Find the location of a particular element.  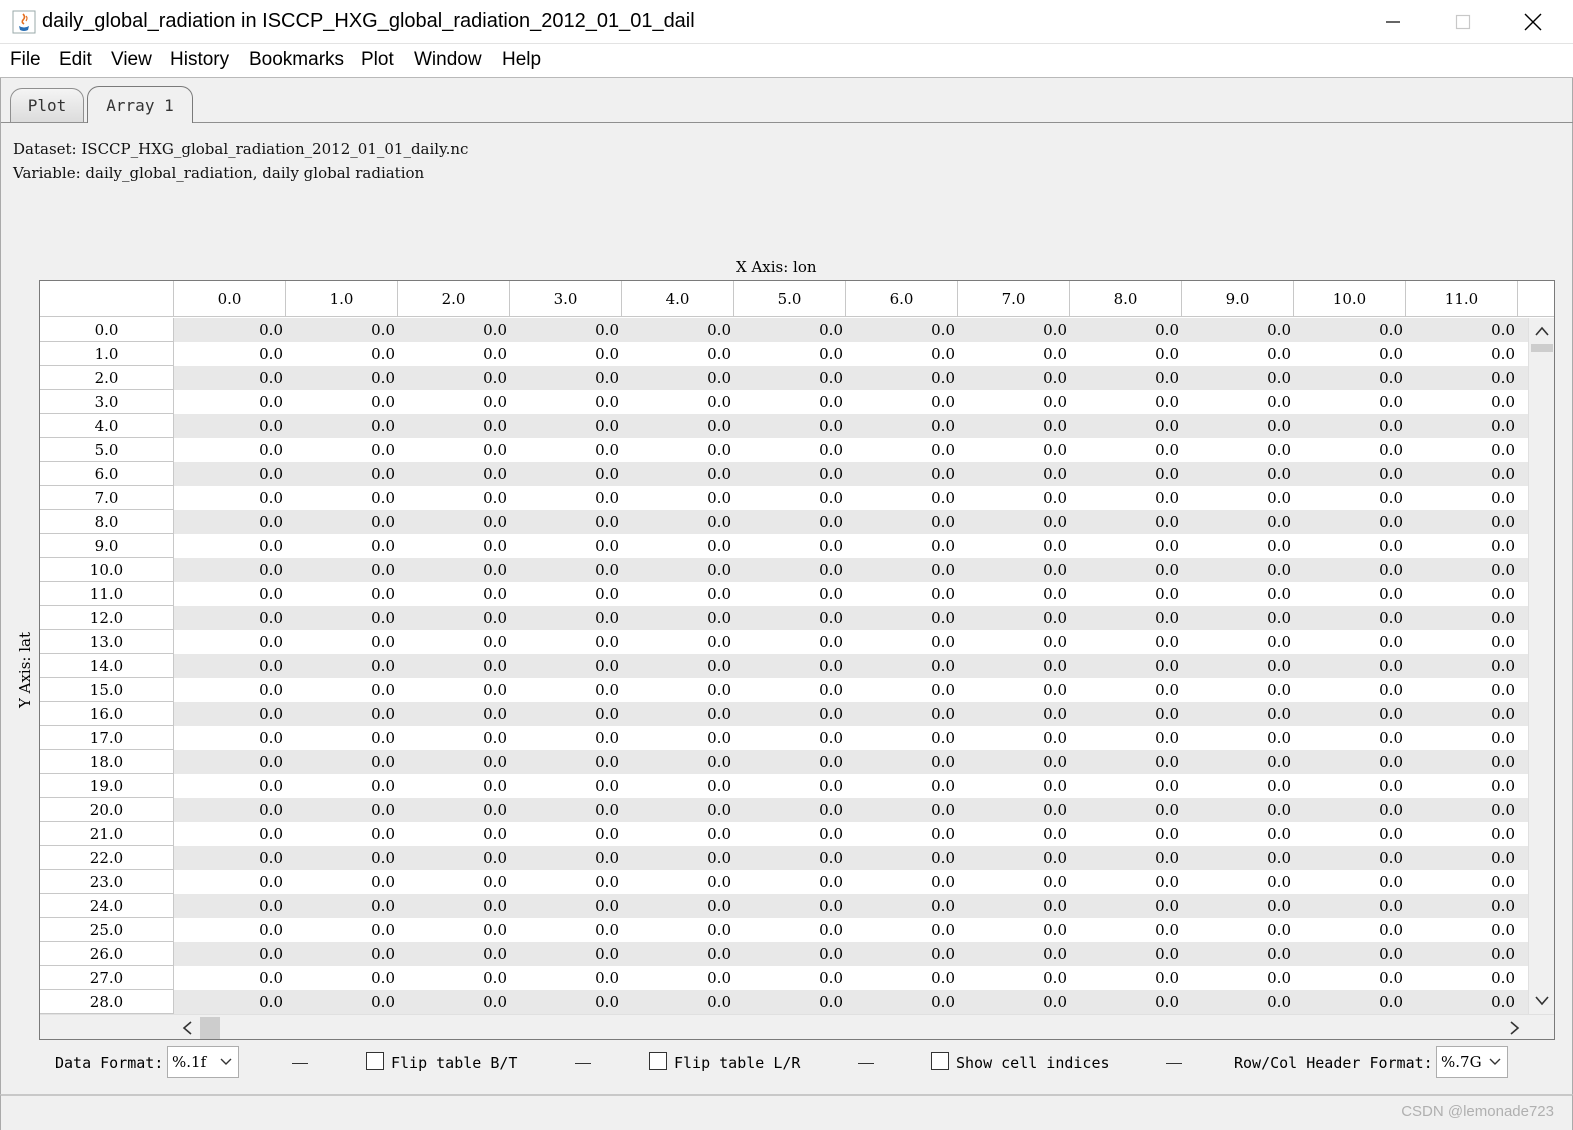

row-header: 26.0 is located at coordinates (106, 954).